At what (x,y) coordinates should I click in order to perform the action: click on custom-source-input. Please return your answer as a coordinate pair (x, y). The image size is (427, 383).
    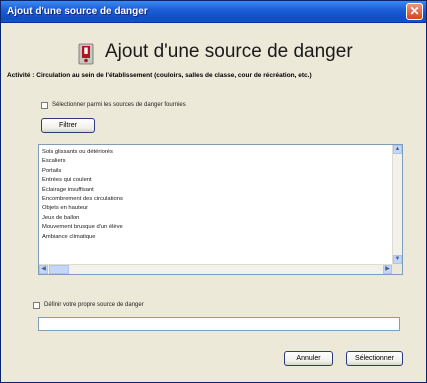
    Looking at the image, I should click on (219, 324).